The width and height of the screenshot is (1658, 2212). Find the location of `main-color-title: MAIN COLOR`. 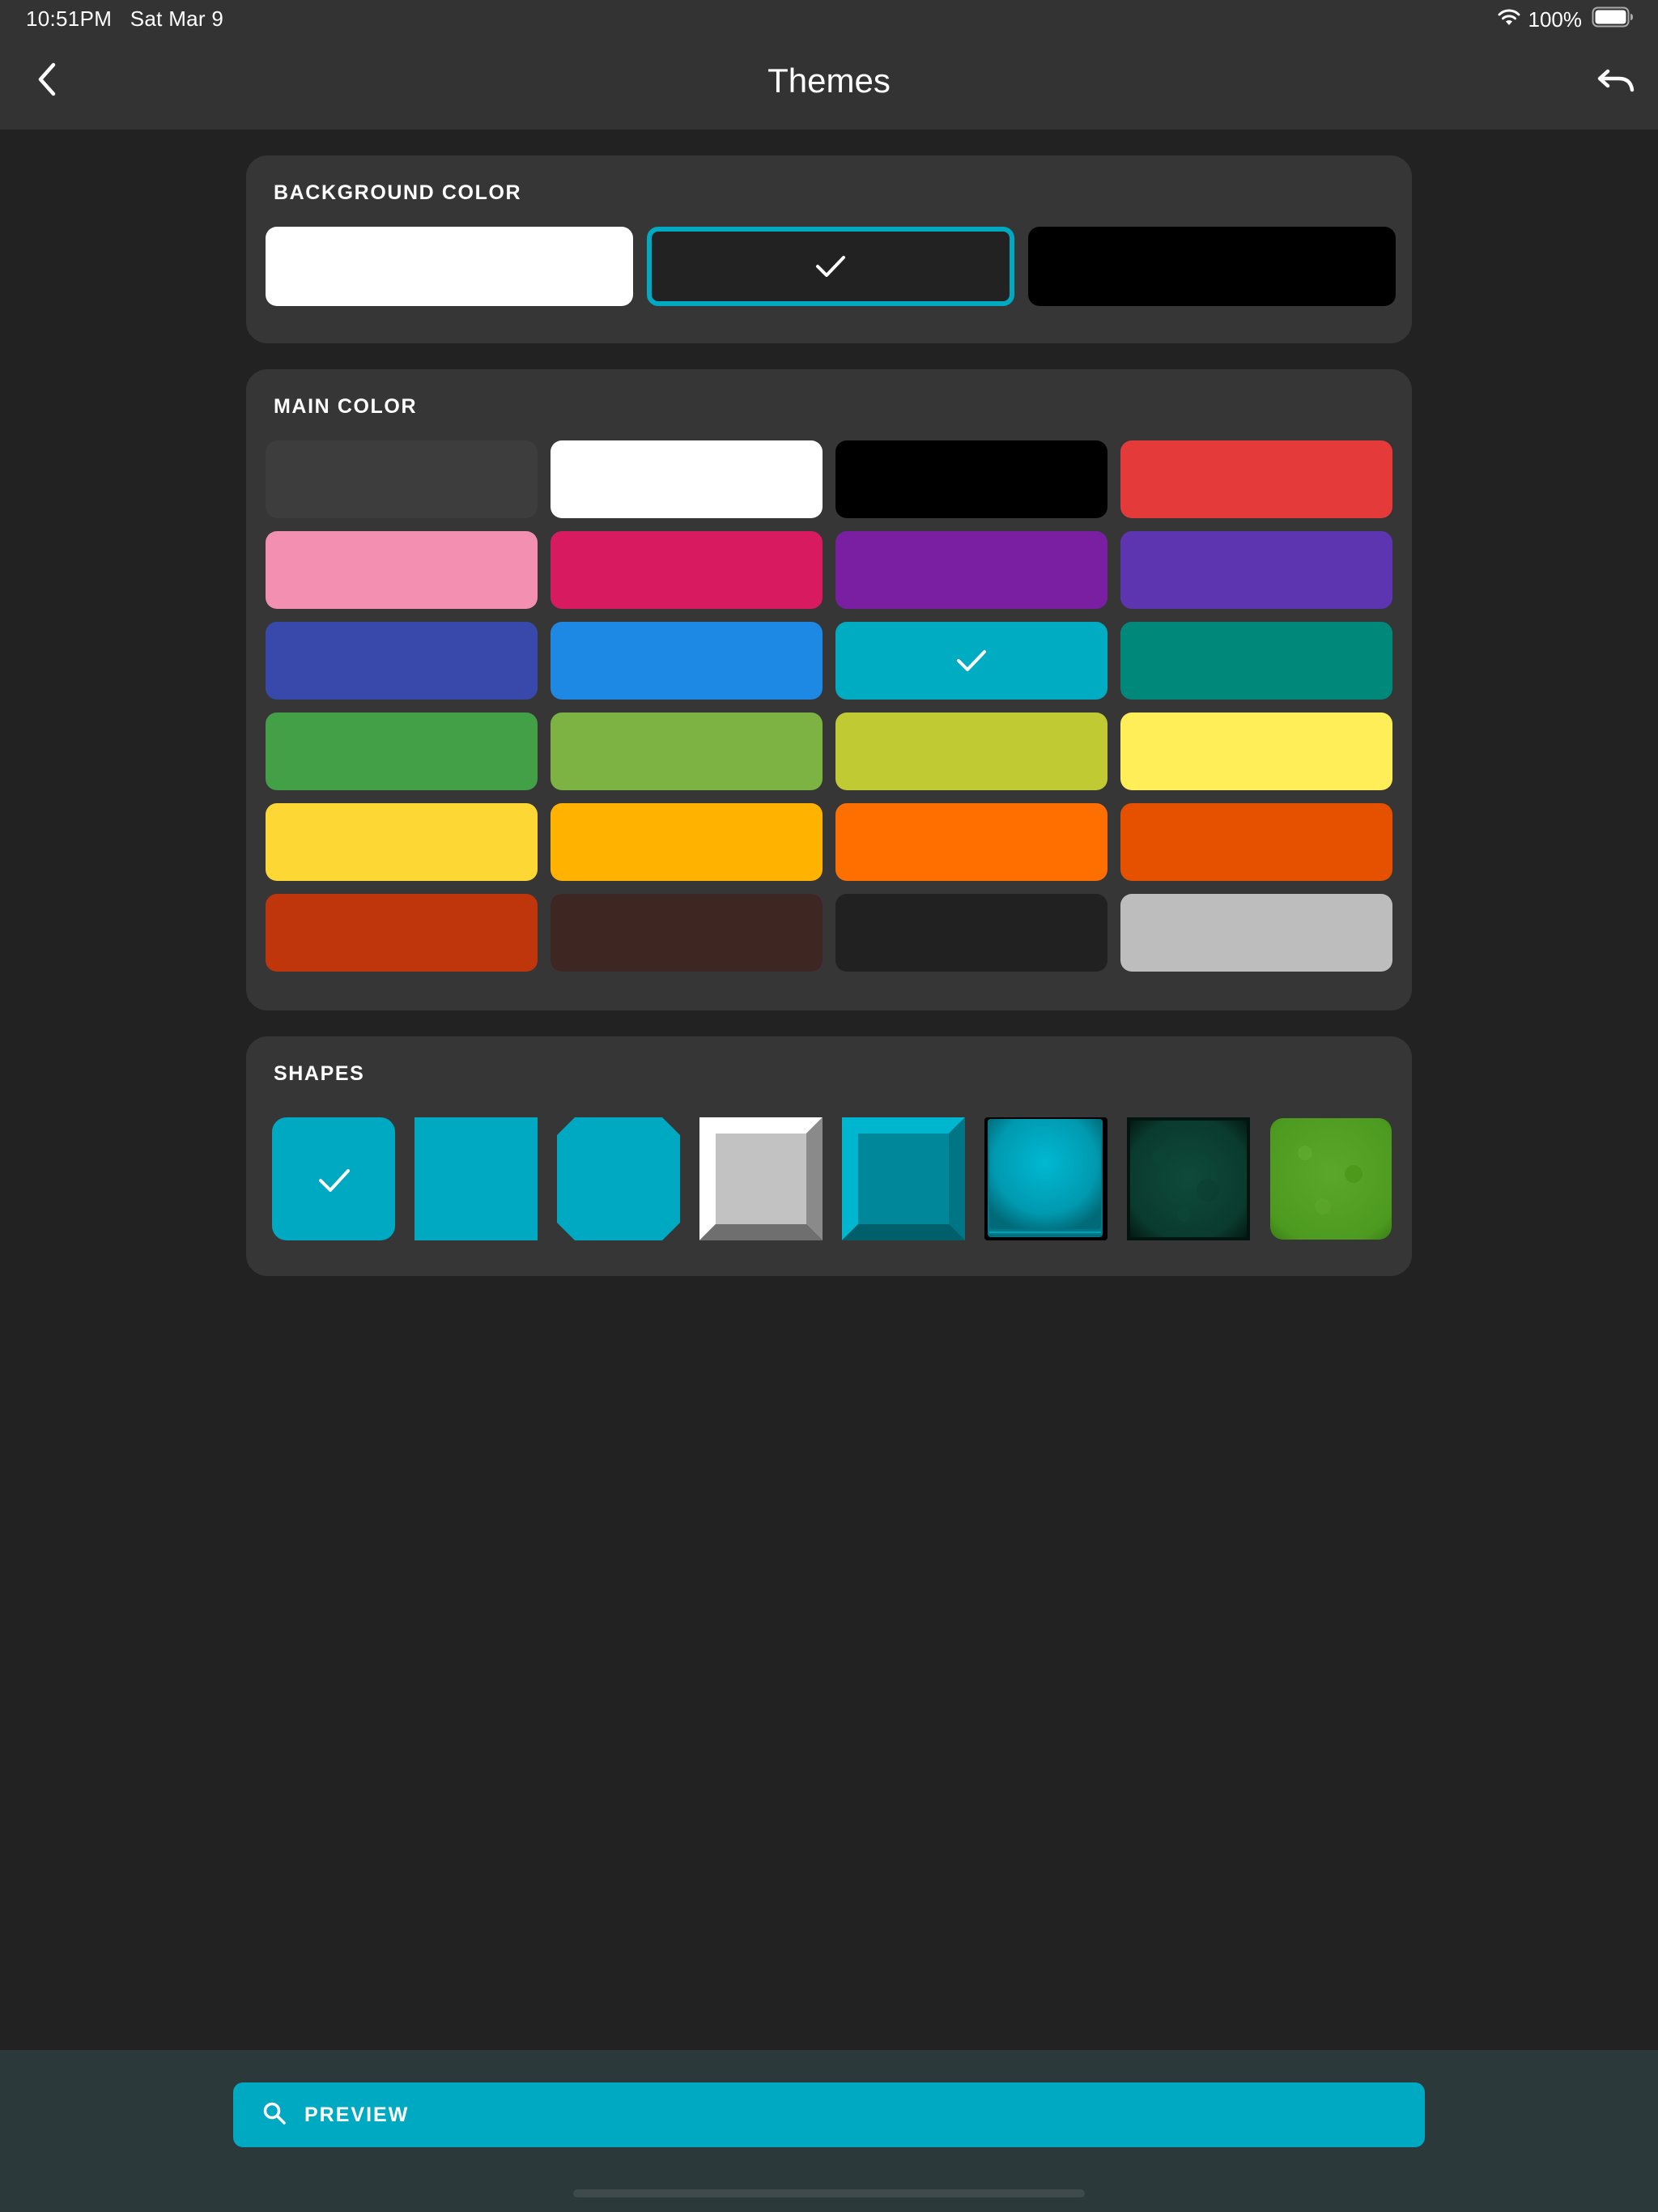

main-color-title: MAIN COLOR is located at coordinates (346, 406).